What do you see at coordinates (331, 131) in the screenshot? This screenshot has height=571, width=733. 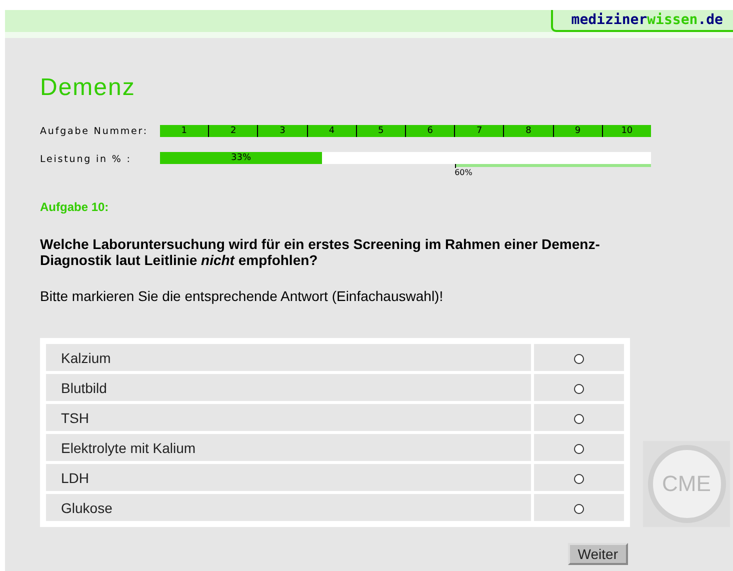 I see `task-number: 4` at bounding box center [331, 131].